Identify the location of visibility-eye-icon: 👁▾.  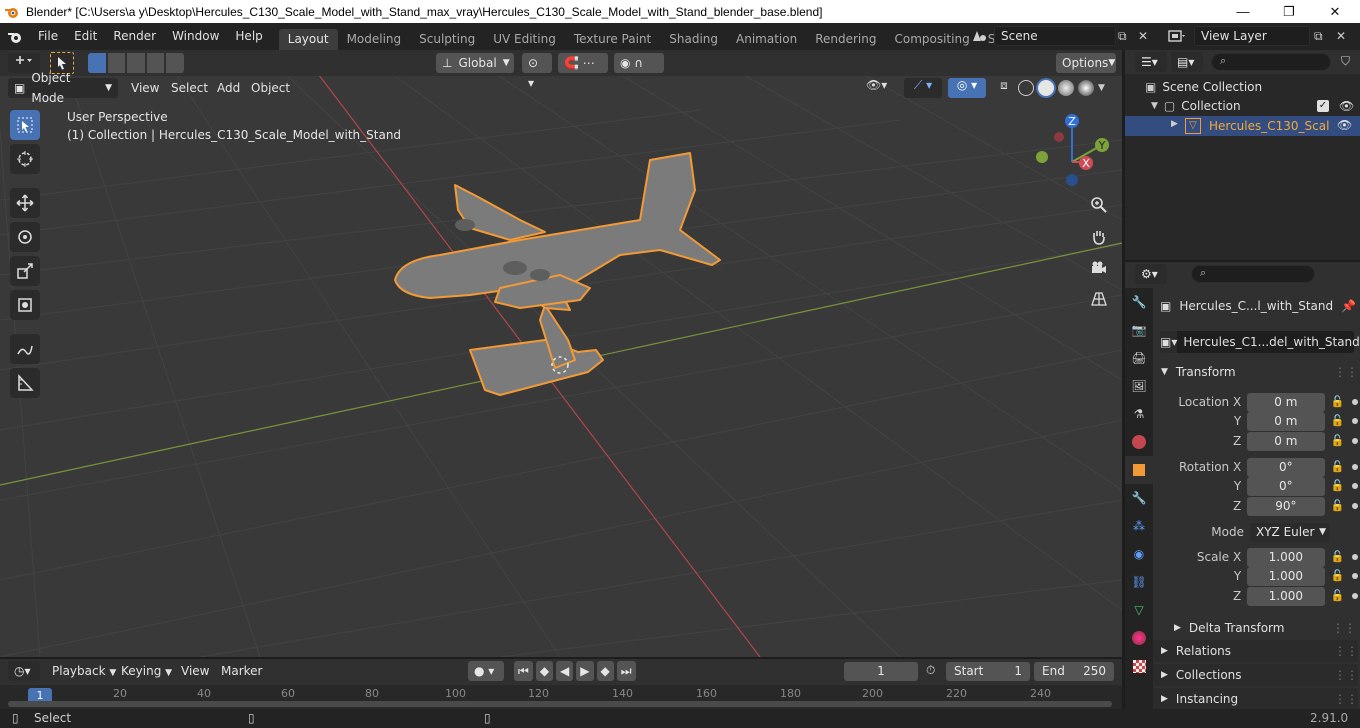
(881, 88).